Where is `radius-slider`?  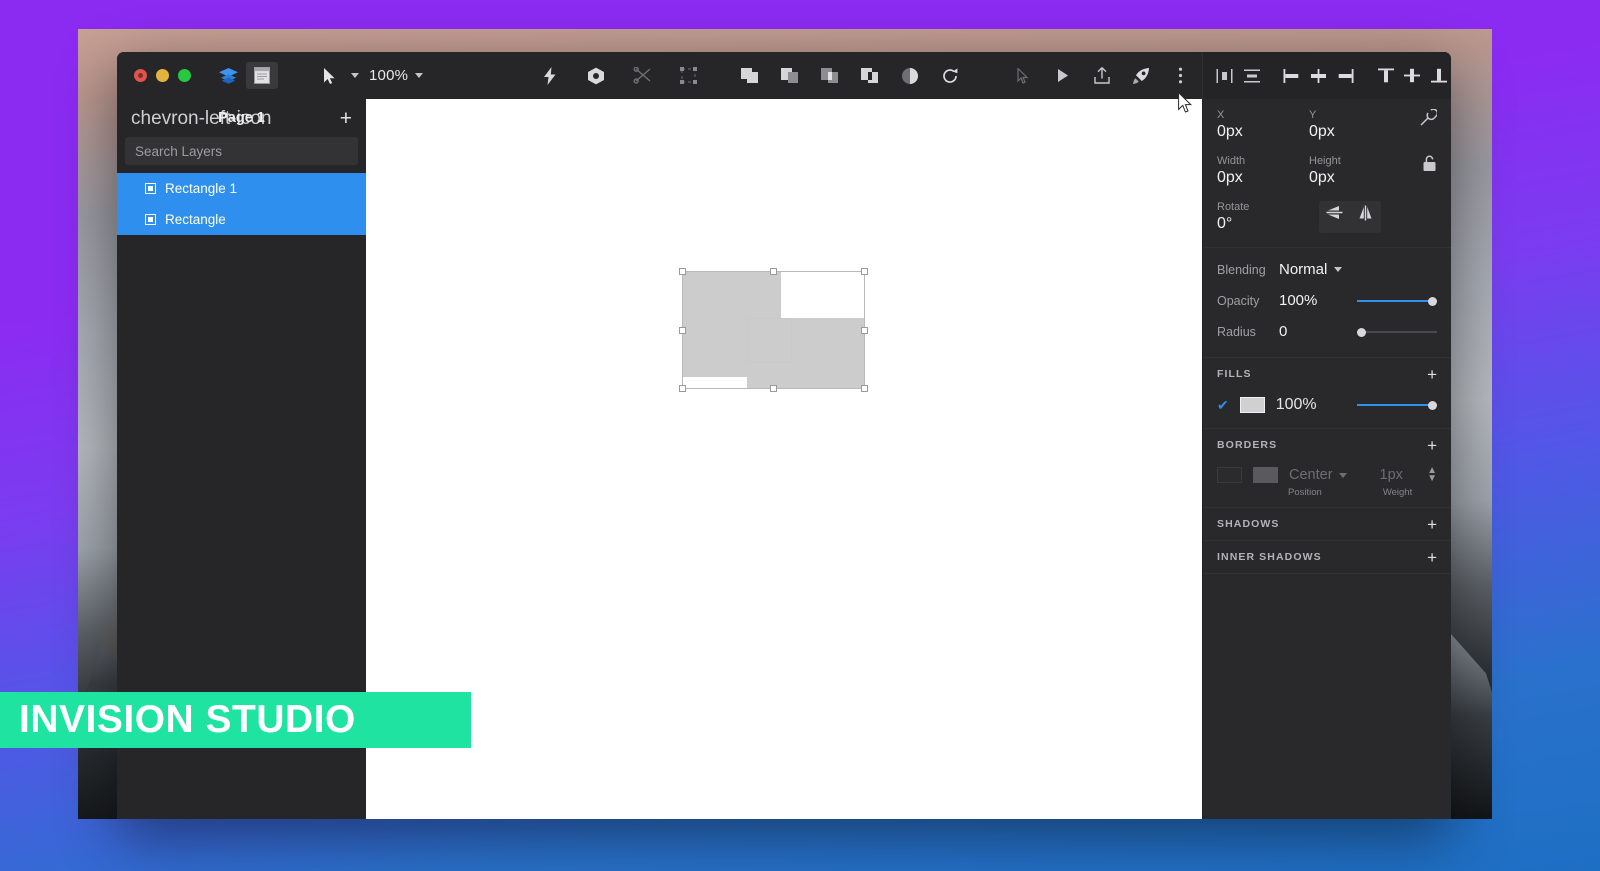 radius-slider is located at coordinates (1397, 332).